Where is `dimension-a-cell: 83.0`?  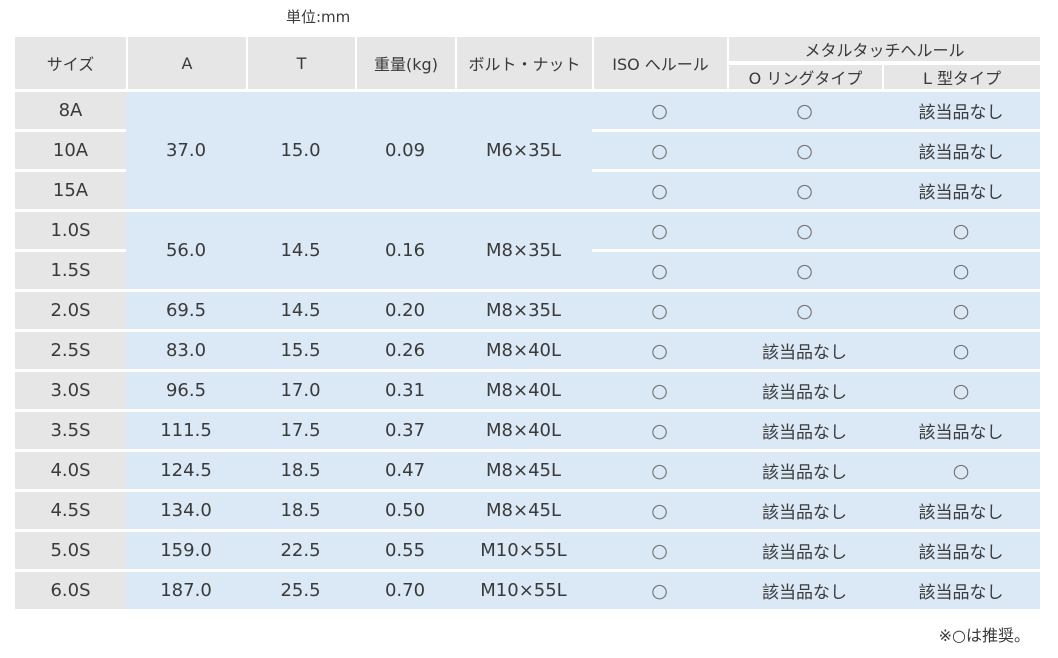 dimension-a-cell: 83.0 is located at coordinates (186, 350).